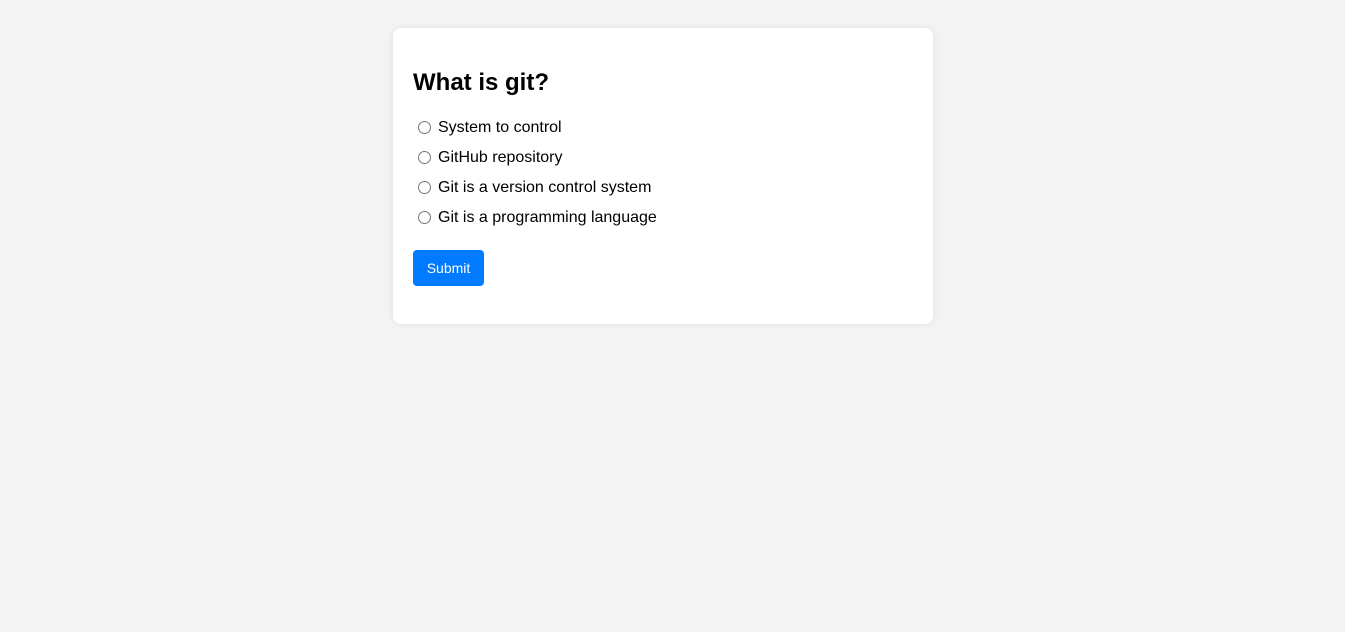  I want to click on option-version-control-system: Git is a version control system, so click(663, 188).